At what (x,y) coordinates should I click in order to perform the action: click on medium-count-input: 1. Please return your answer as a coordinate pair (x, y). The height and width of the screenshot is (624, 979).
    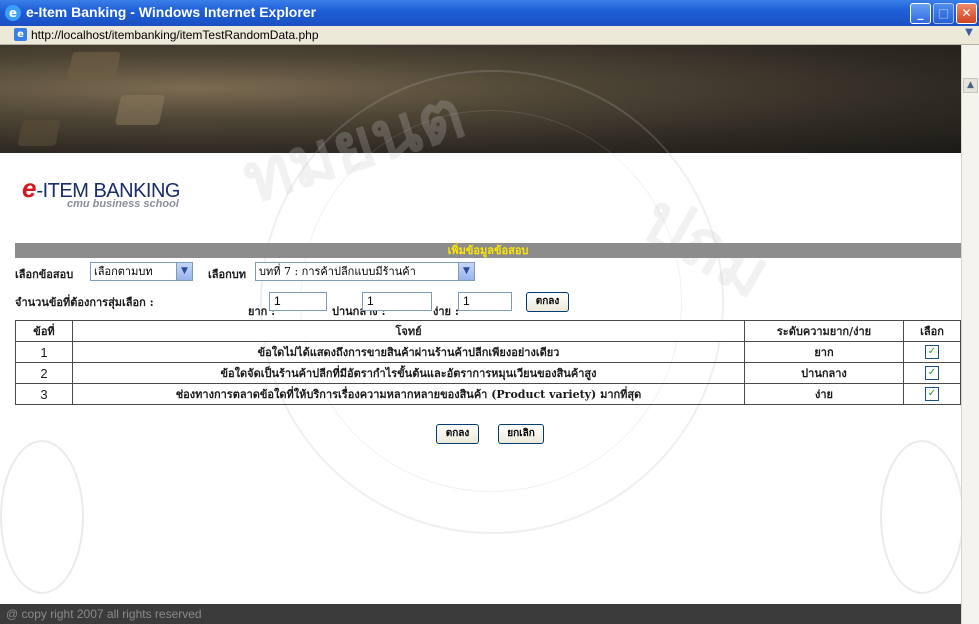
    Looking at the image, I should click on (397, 301).